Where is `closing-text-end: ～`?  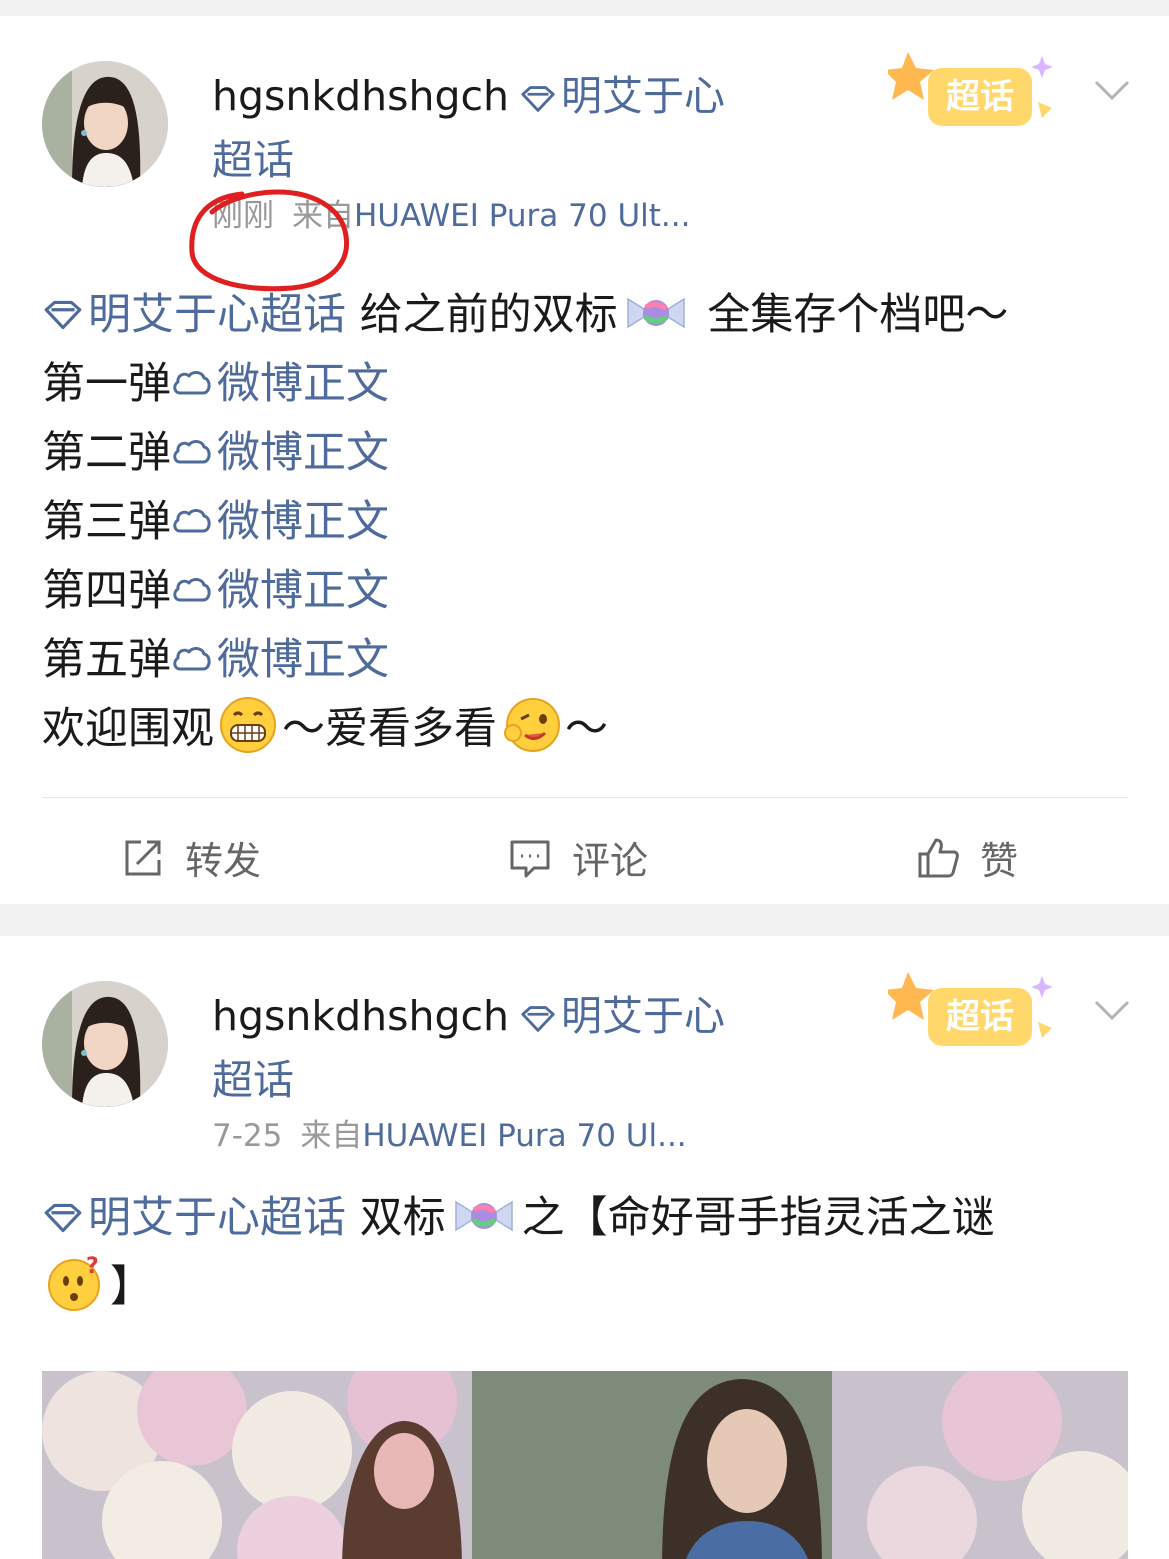
closing-text-end: ～ is located at coordinates (586, 729).